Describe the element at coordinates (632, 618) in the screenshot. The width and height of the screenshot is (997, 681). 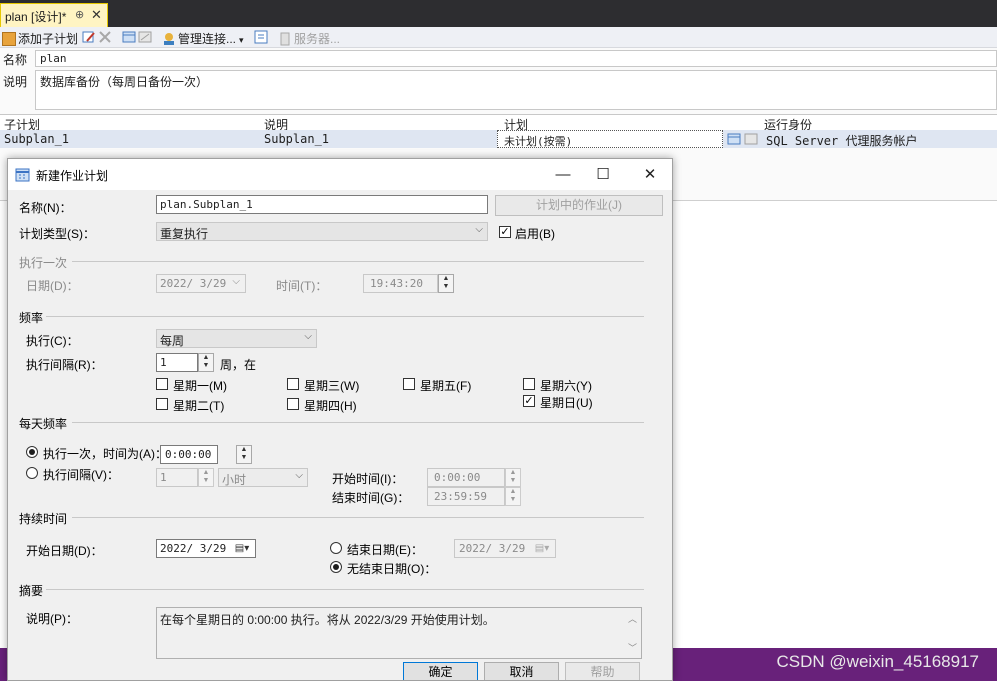
I see `scroll-up-icon: ︿` at that location.